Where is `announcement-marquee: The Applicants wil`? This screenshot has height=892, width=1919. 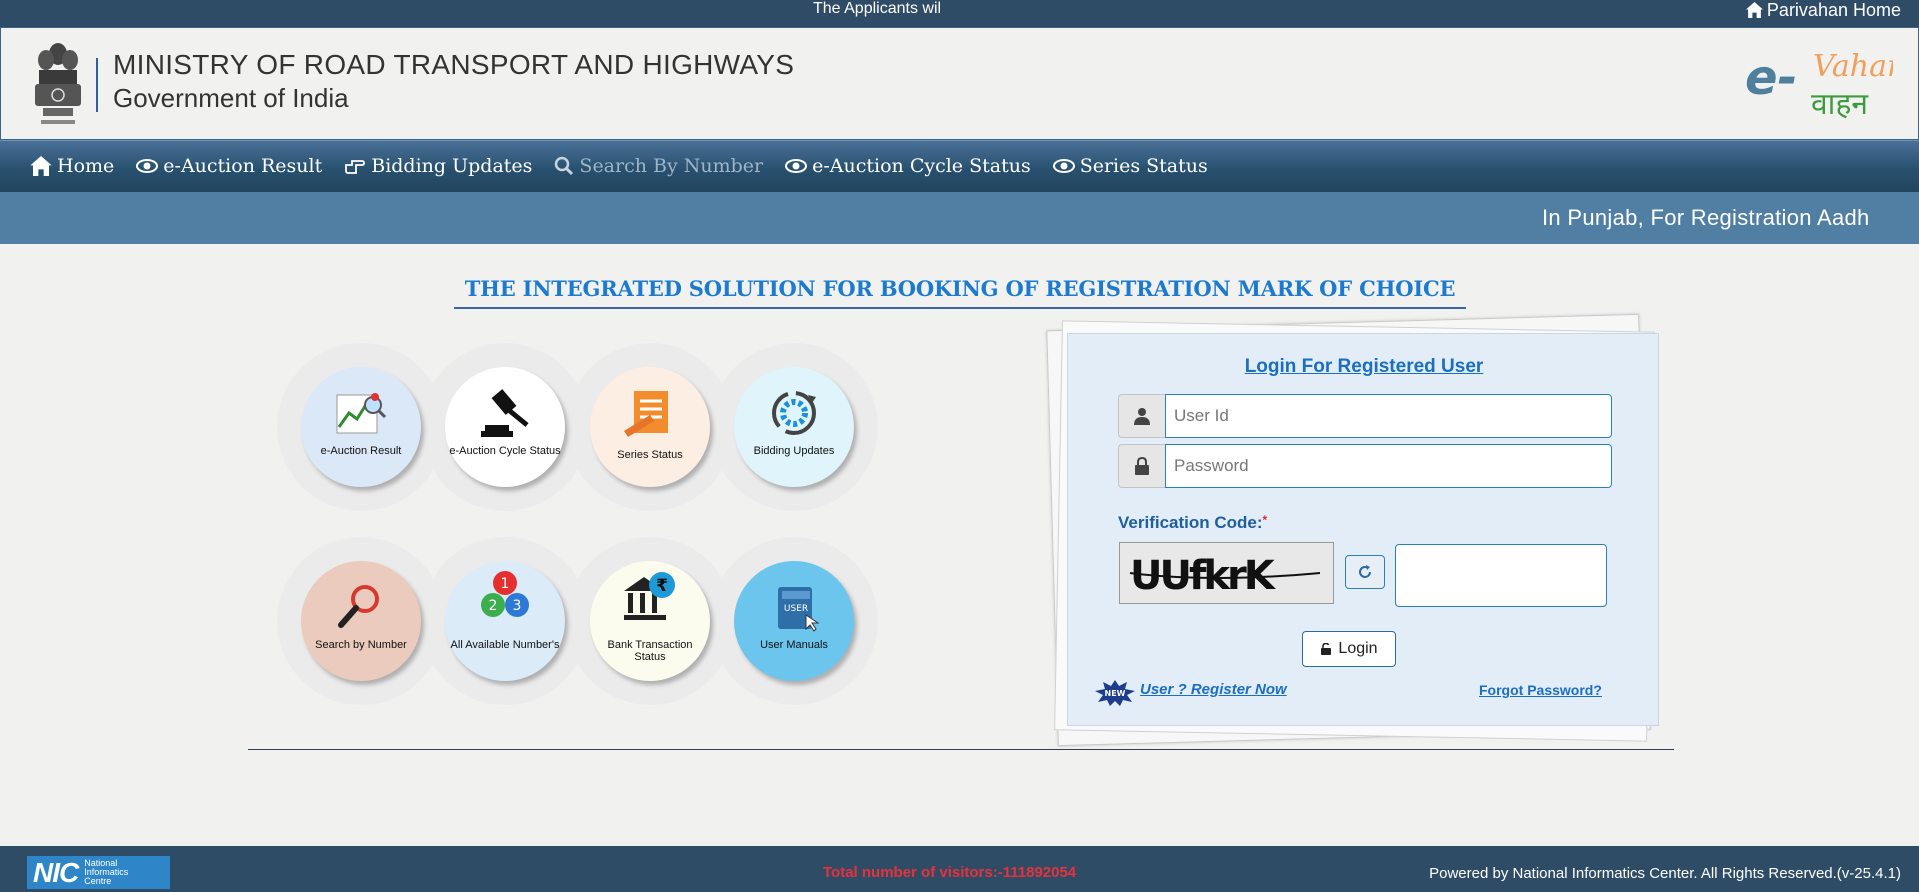 announcement-marquee: The Applicants wil is located at coordinates (877, 8).